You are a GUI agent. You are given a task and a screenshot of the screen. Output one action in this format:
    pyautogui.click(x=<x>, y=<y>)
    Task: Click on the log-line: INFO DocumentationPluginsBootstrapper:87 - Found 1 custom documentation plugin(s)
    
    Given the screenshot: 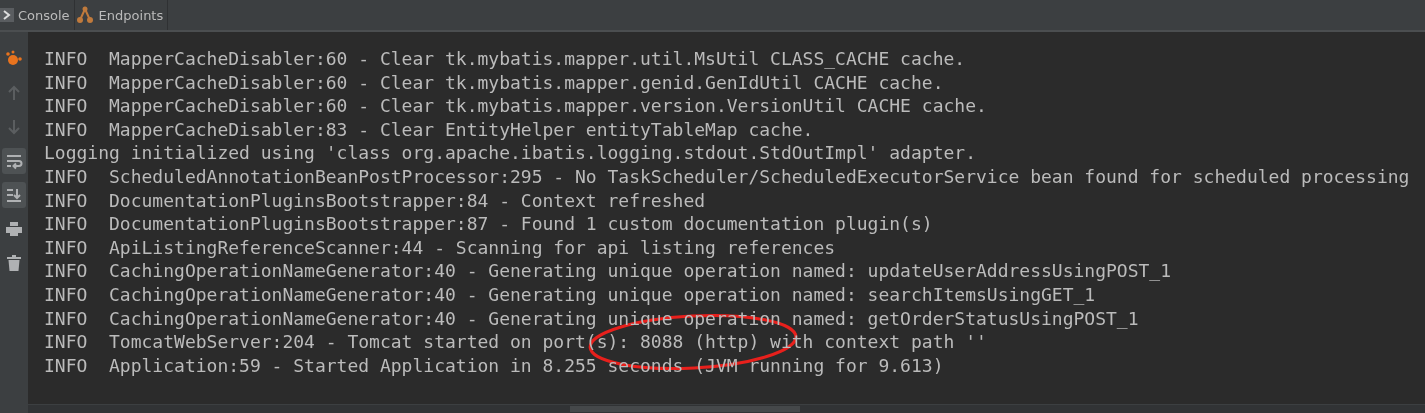 What is the action you would take?
    pyautogui.click(x=489, y=224)
    